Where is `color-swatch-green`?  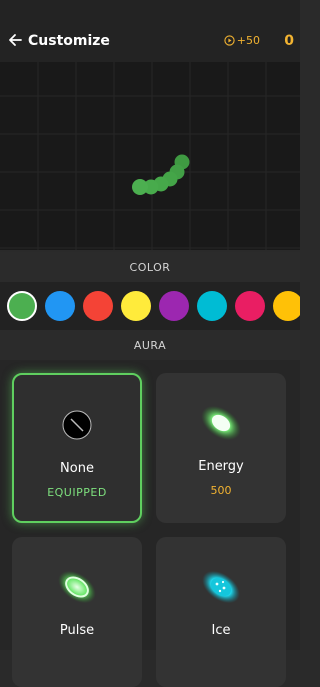 color-swatch-green is located at coordinates (22, 306).